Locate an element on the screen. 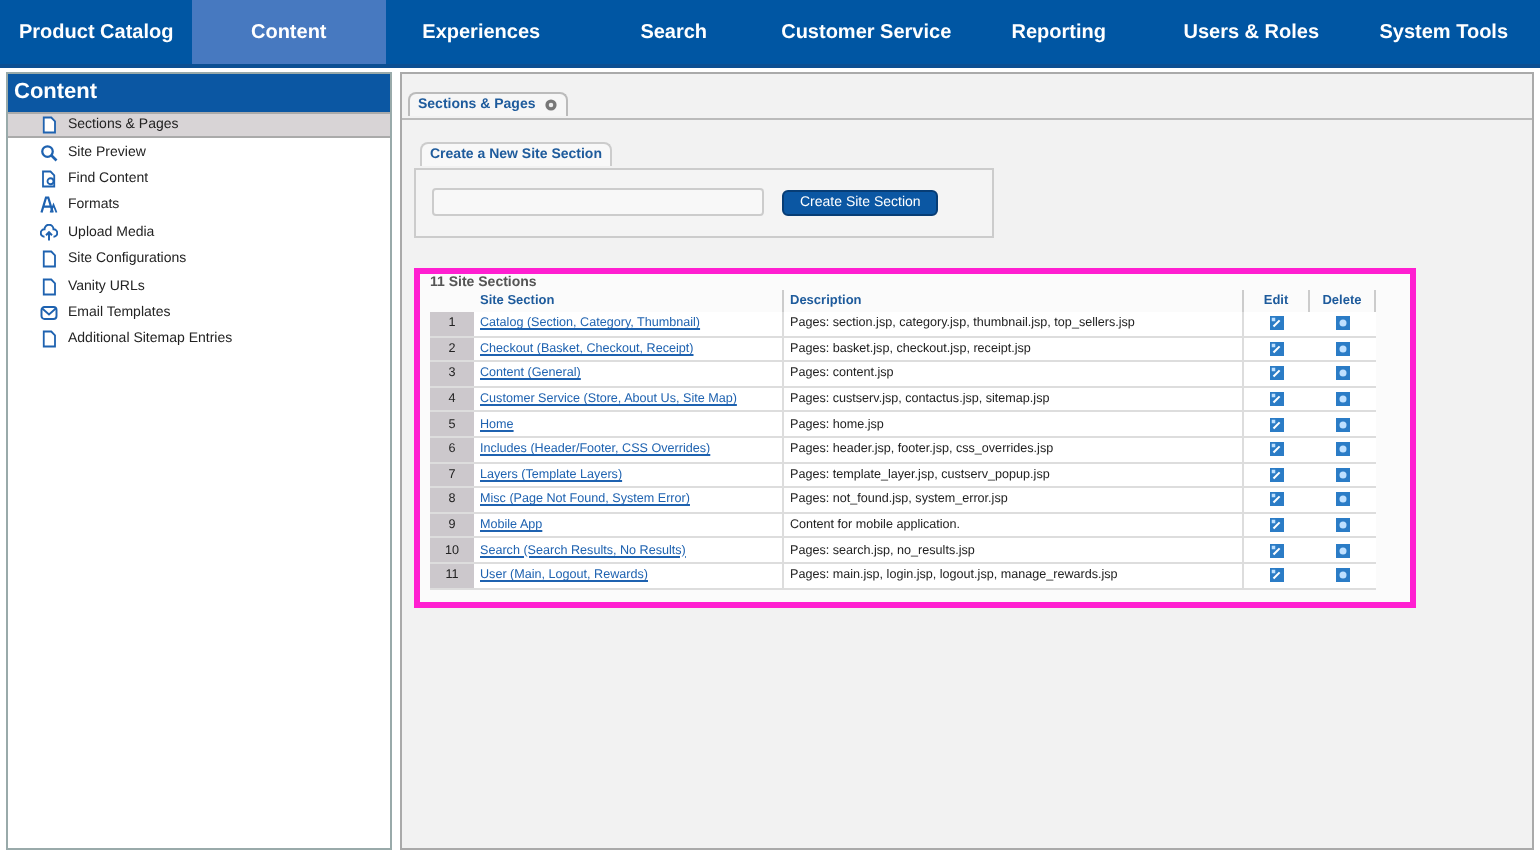 This screenshot has width=1540, height=860. nav-tab: Users & Roles is located at coordinates (1251, 32).